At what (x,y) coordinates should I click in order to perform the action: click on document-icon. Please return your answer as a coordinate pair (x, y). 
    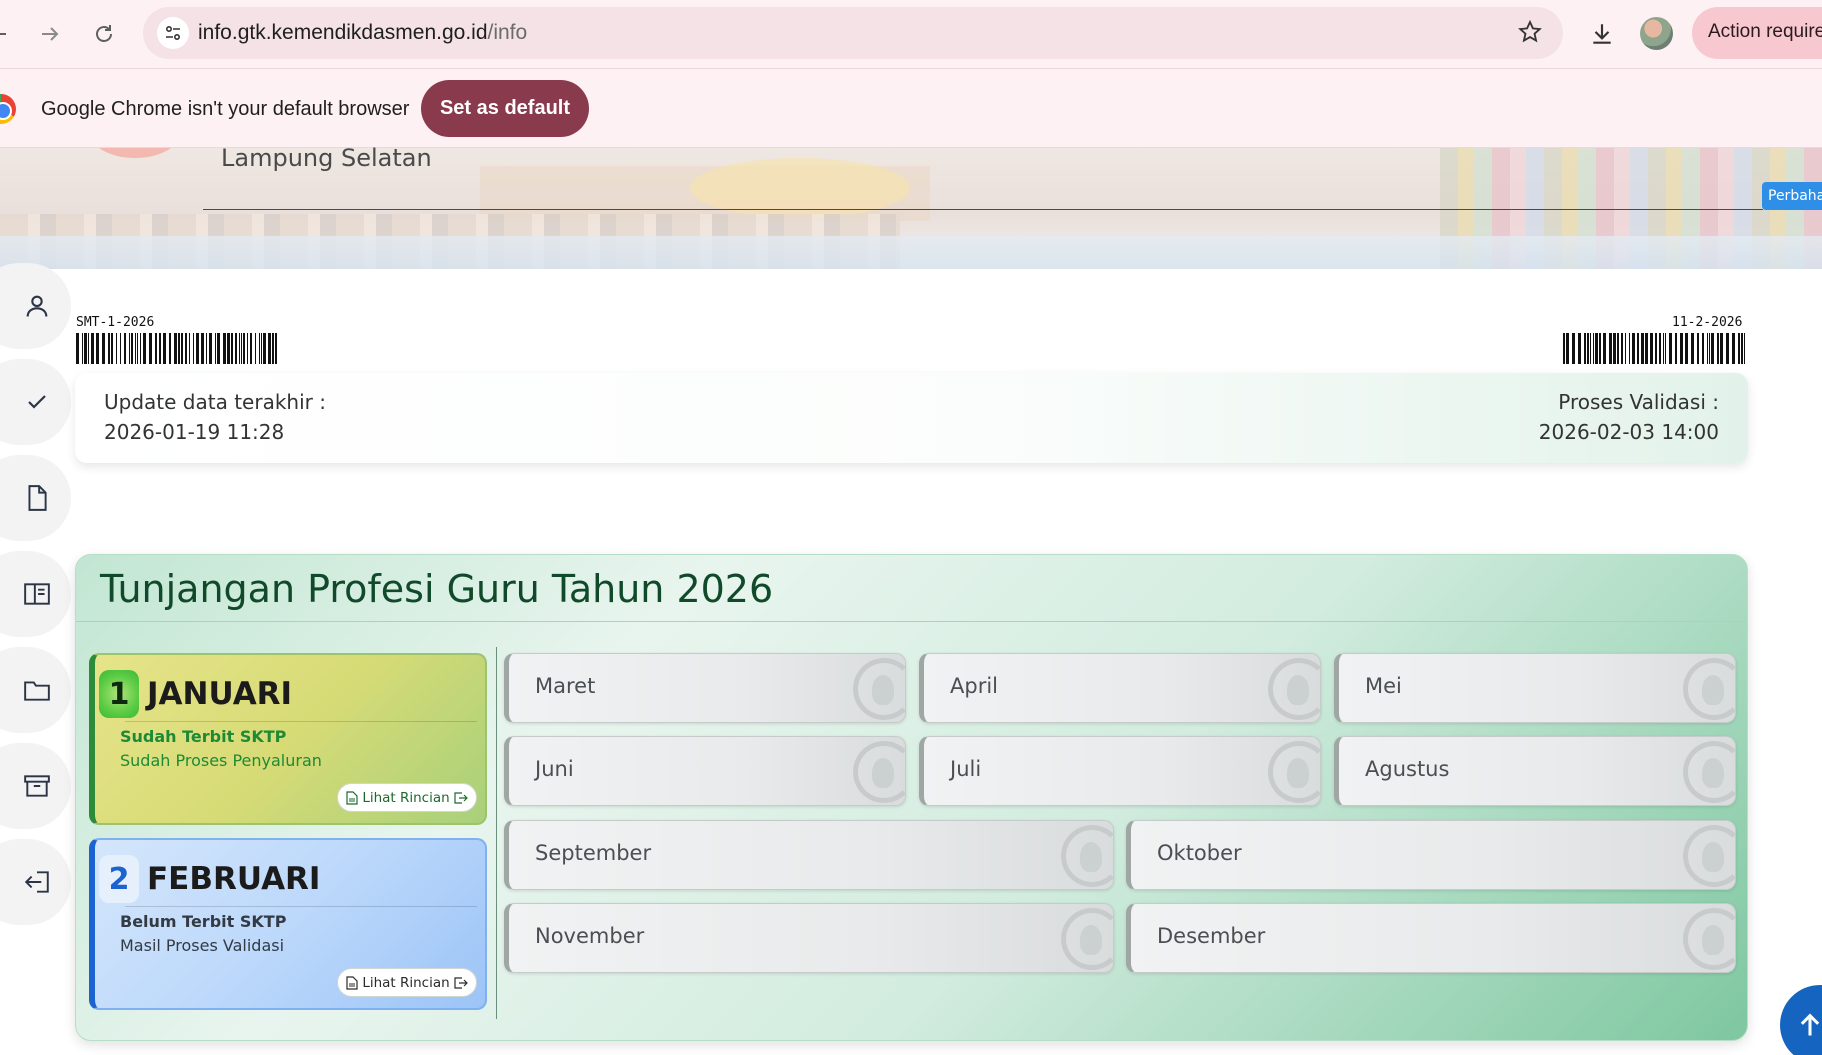
    Looking at the image, I should click on (37, 498).